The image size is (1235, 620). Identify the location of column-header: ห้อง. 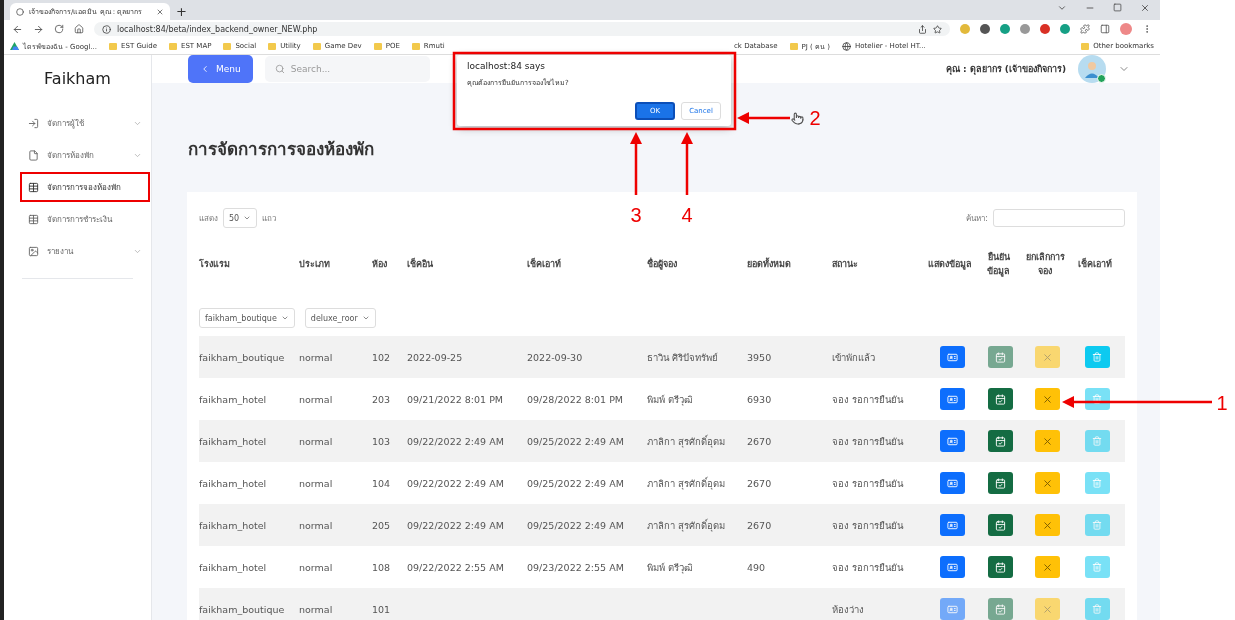
(389, 264).